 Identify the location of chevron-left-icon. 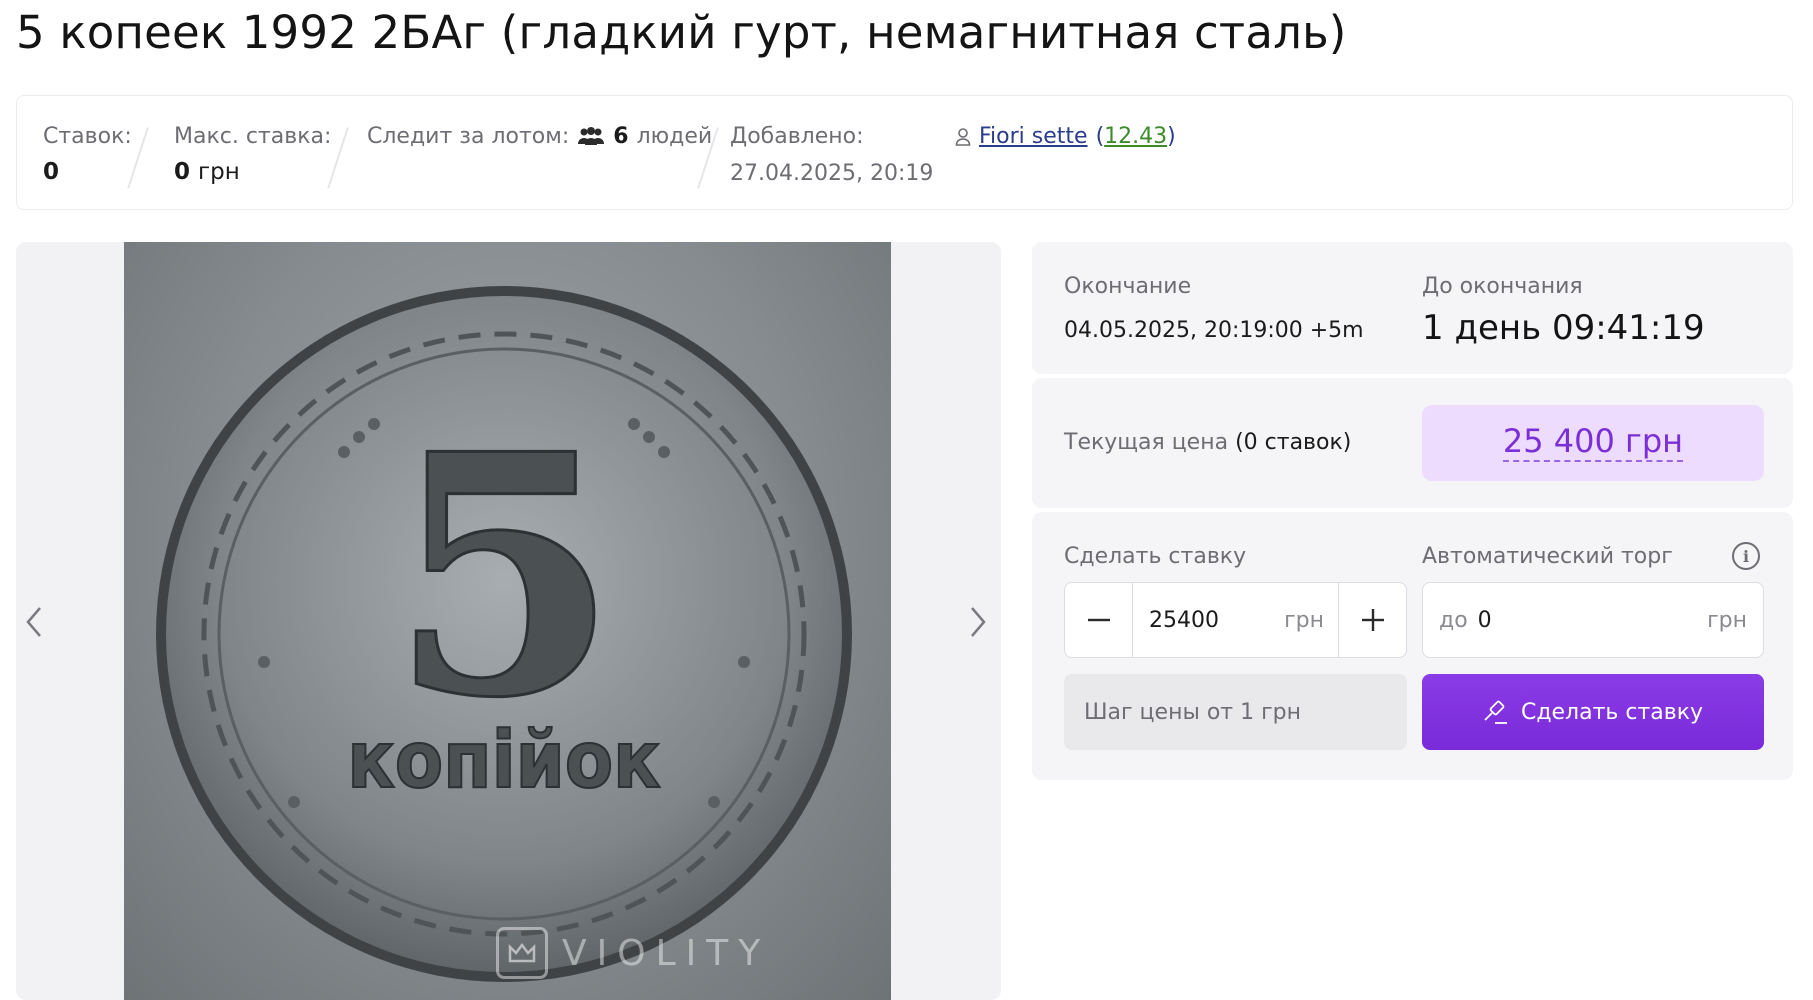
(33, 622).